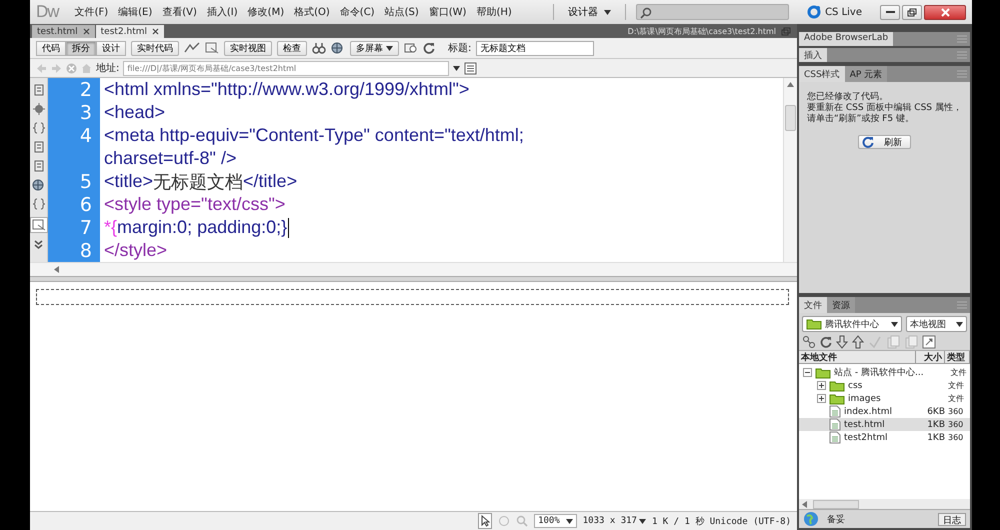 The height and width of the screenshot is (530, 1000). I want to click on panel-title: 插入, so click(813, 55).